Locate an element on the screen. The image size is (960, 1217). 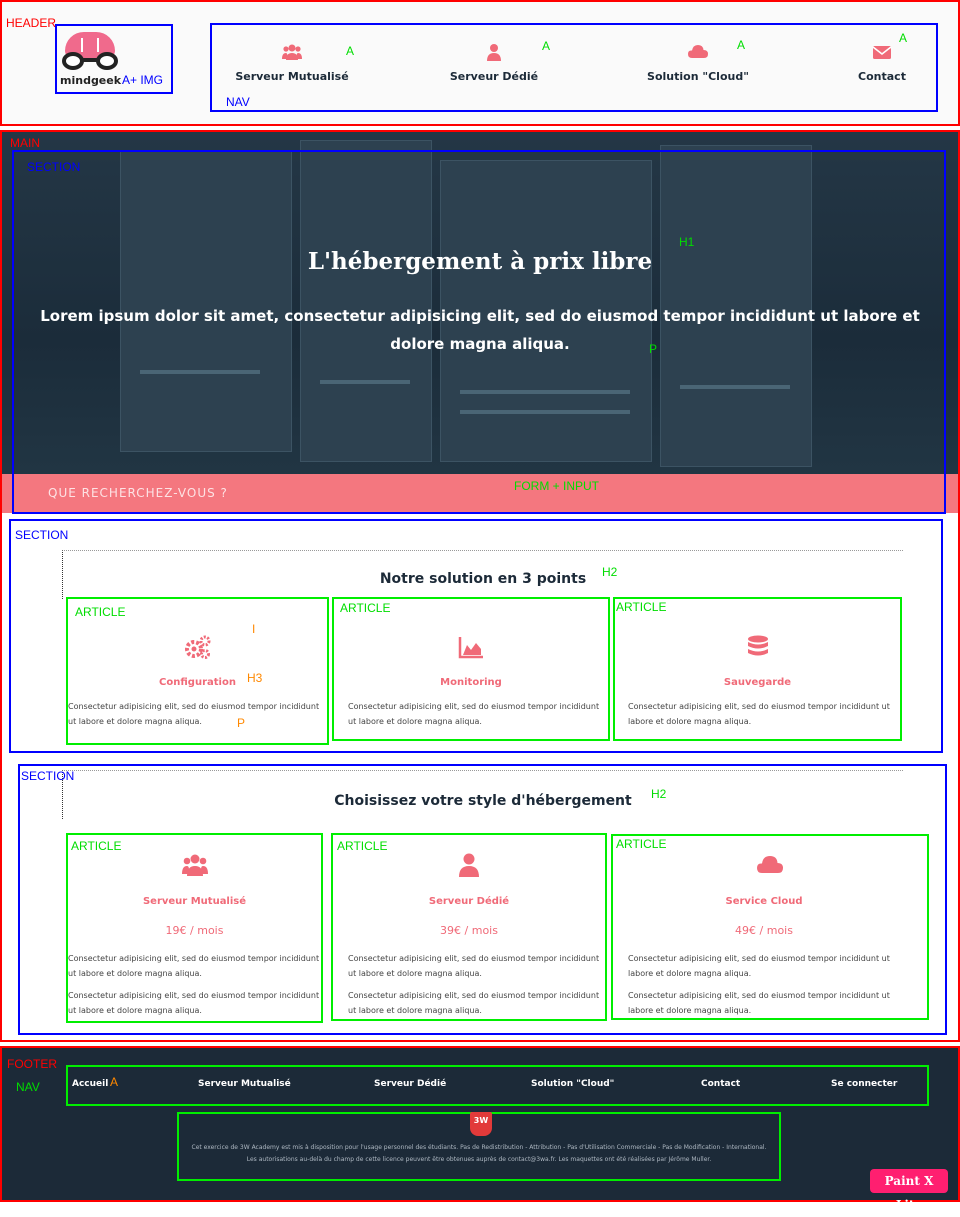
price-label: 19€ / mois is located at coordinates (194, 930).